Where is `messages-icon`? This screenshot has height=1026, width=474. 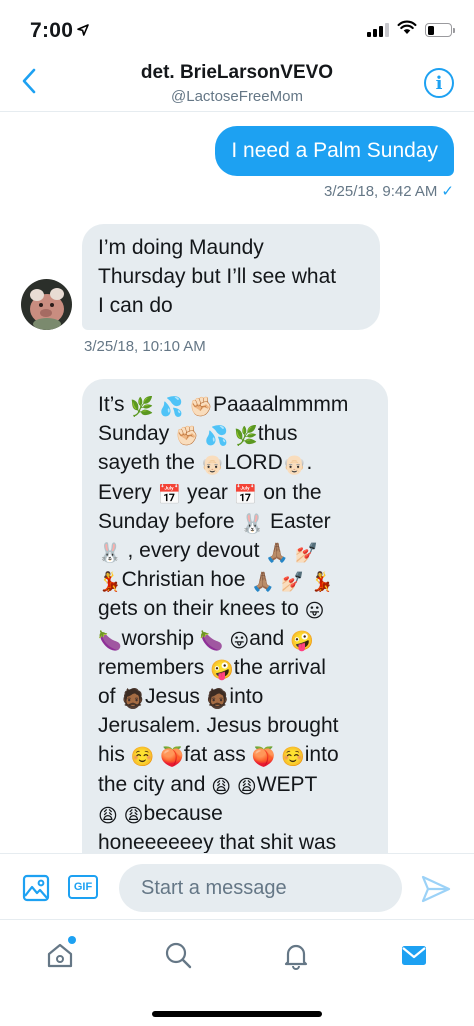 messages-icon is located at coordinates (414, 955).